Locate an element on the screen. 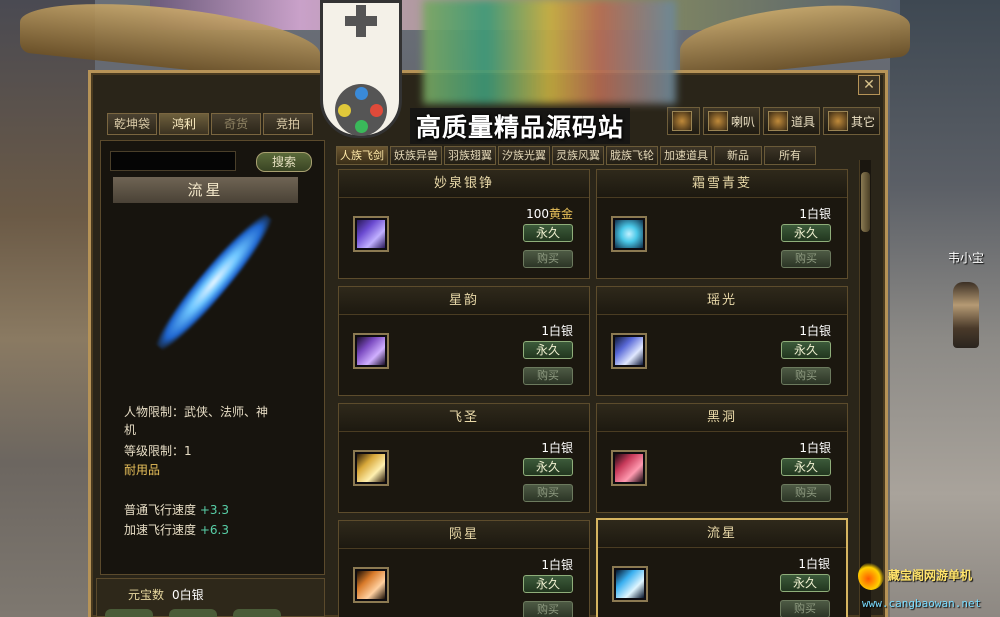  currency-buttons is located at coordinates (193, 613).